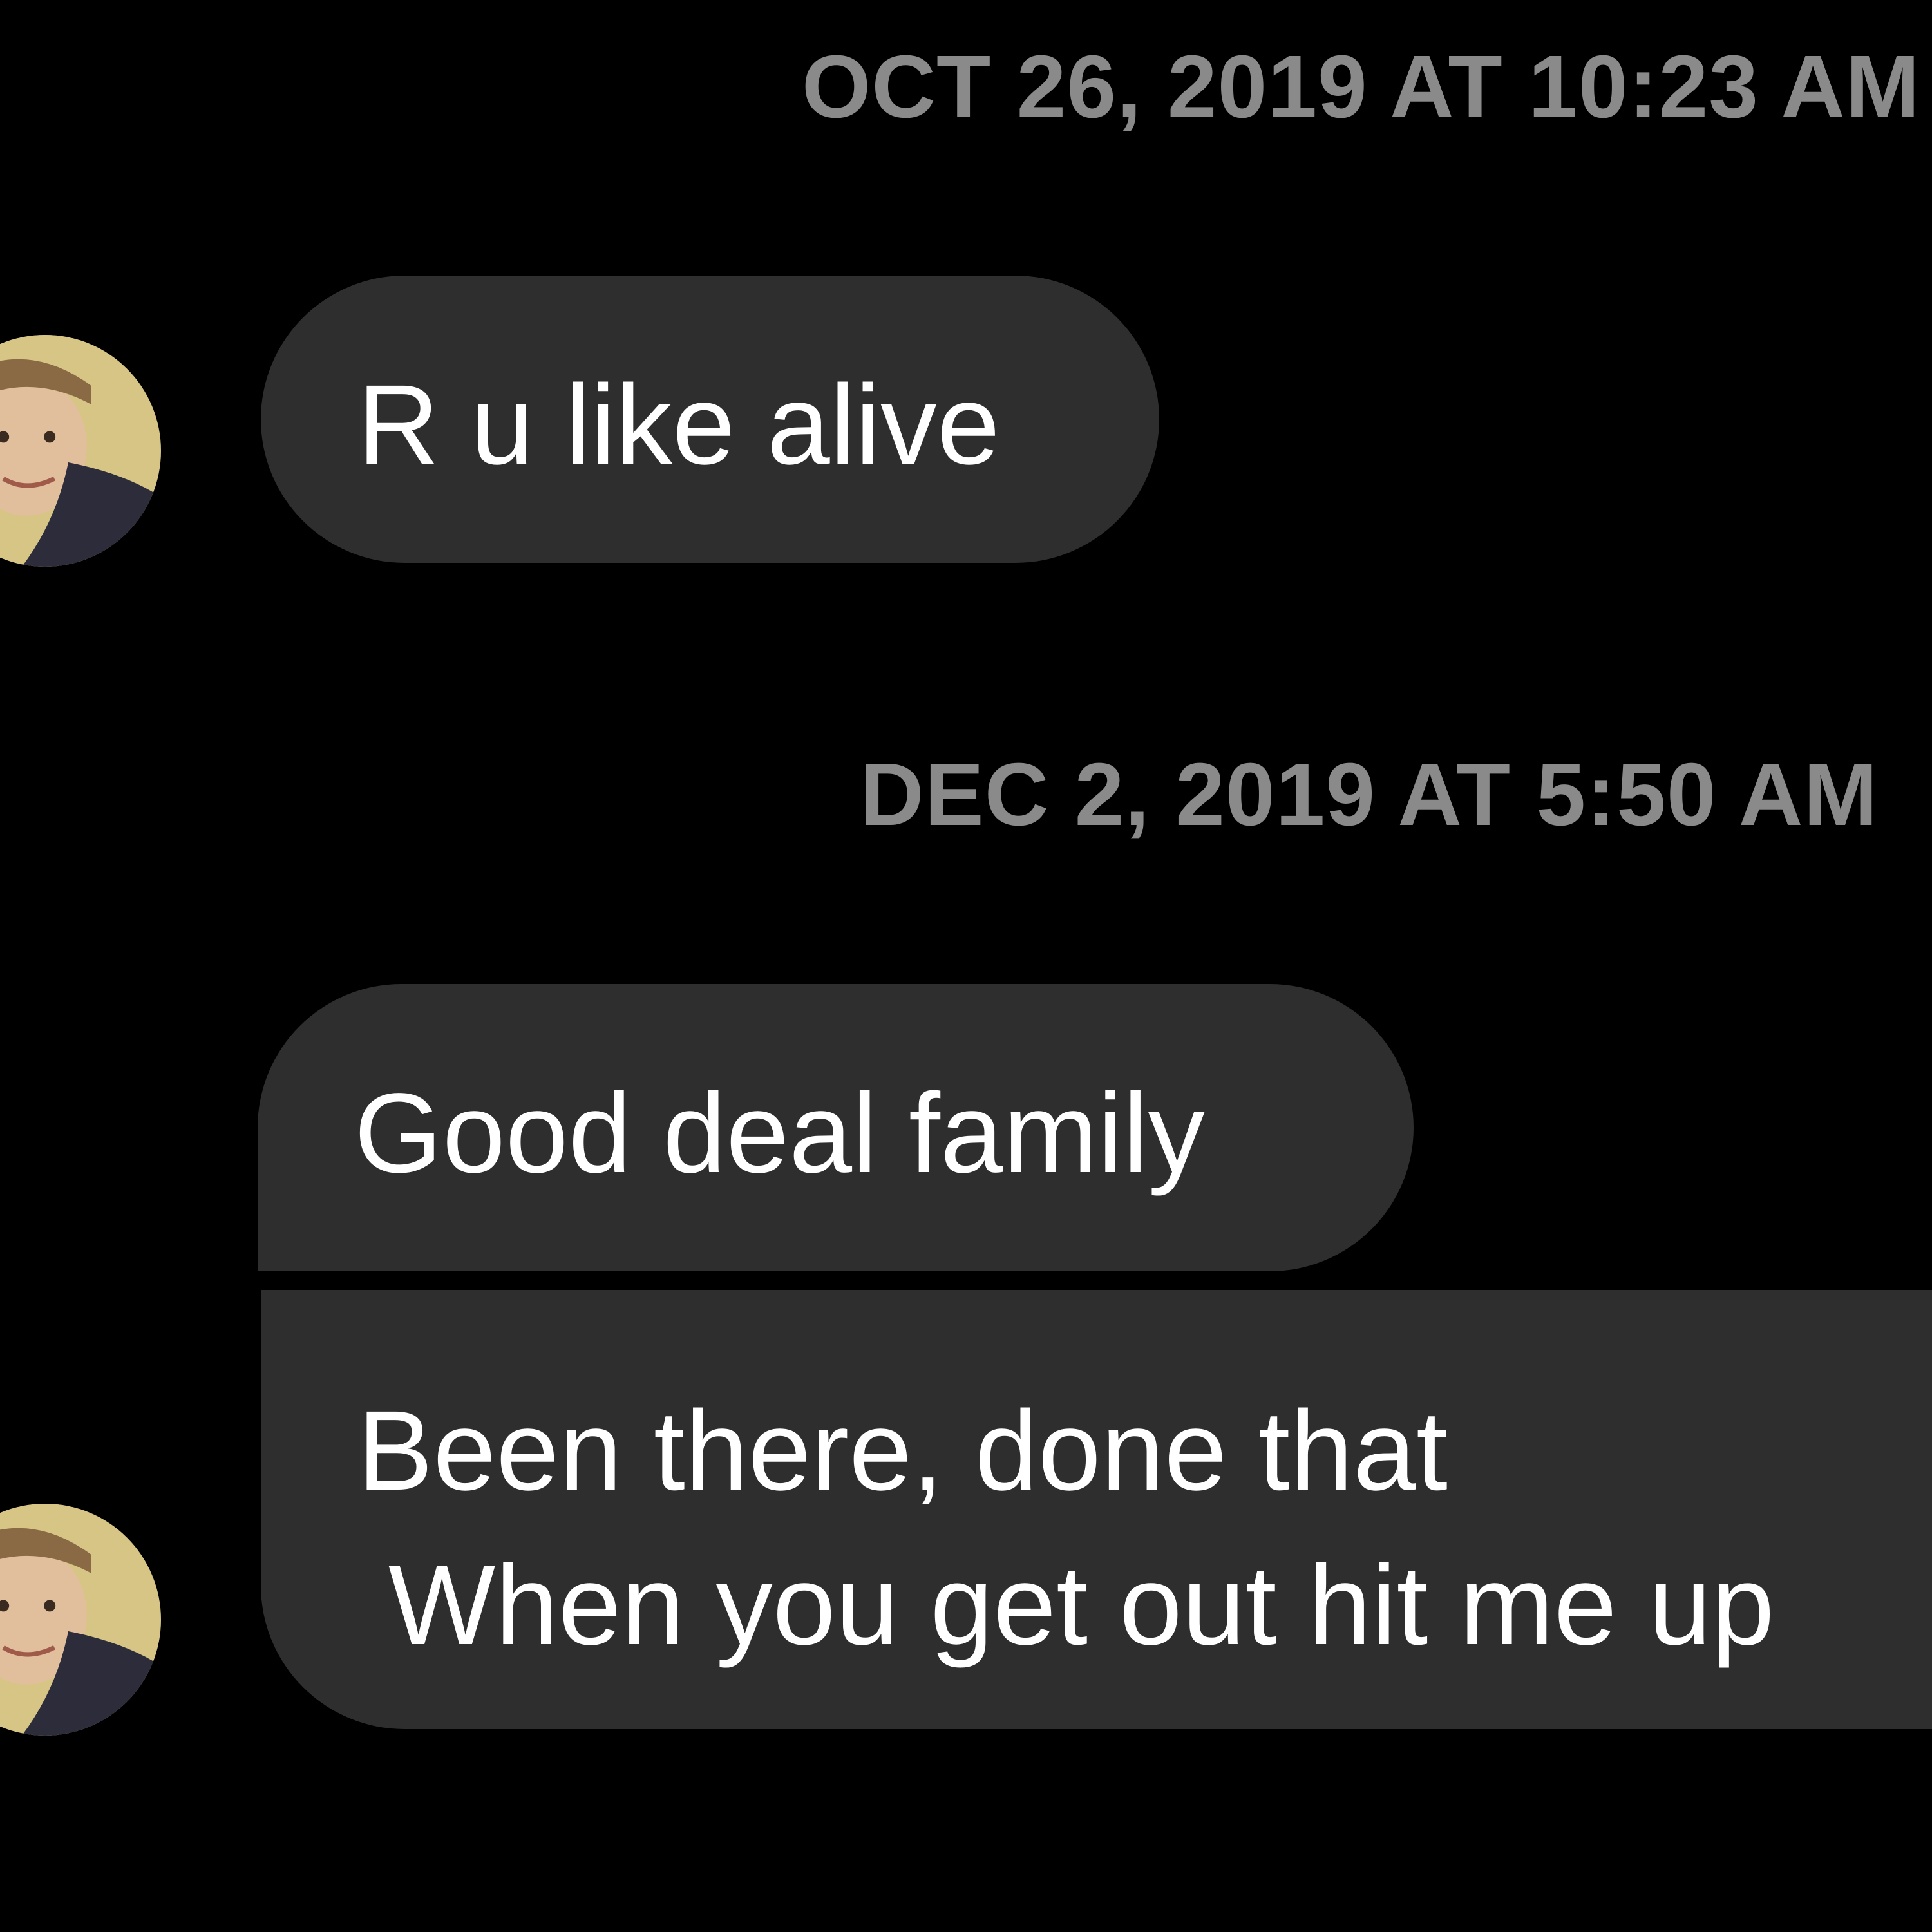 Image resolution: width=1932 pixels, height=1932 pixels. I want to click on message-bubble: Good deal family, so click(836, 1127).